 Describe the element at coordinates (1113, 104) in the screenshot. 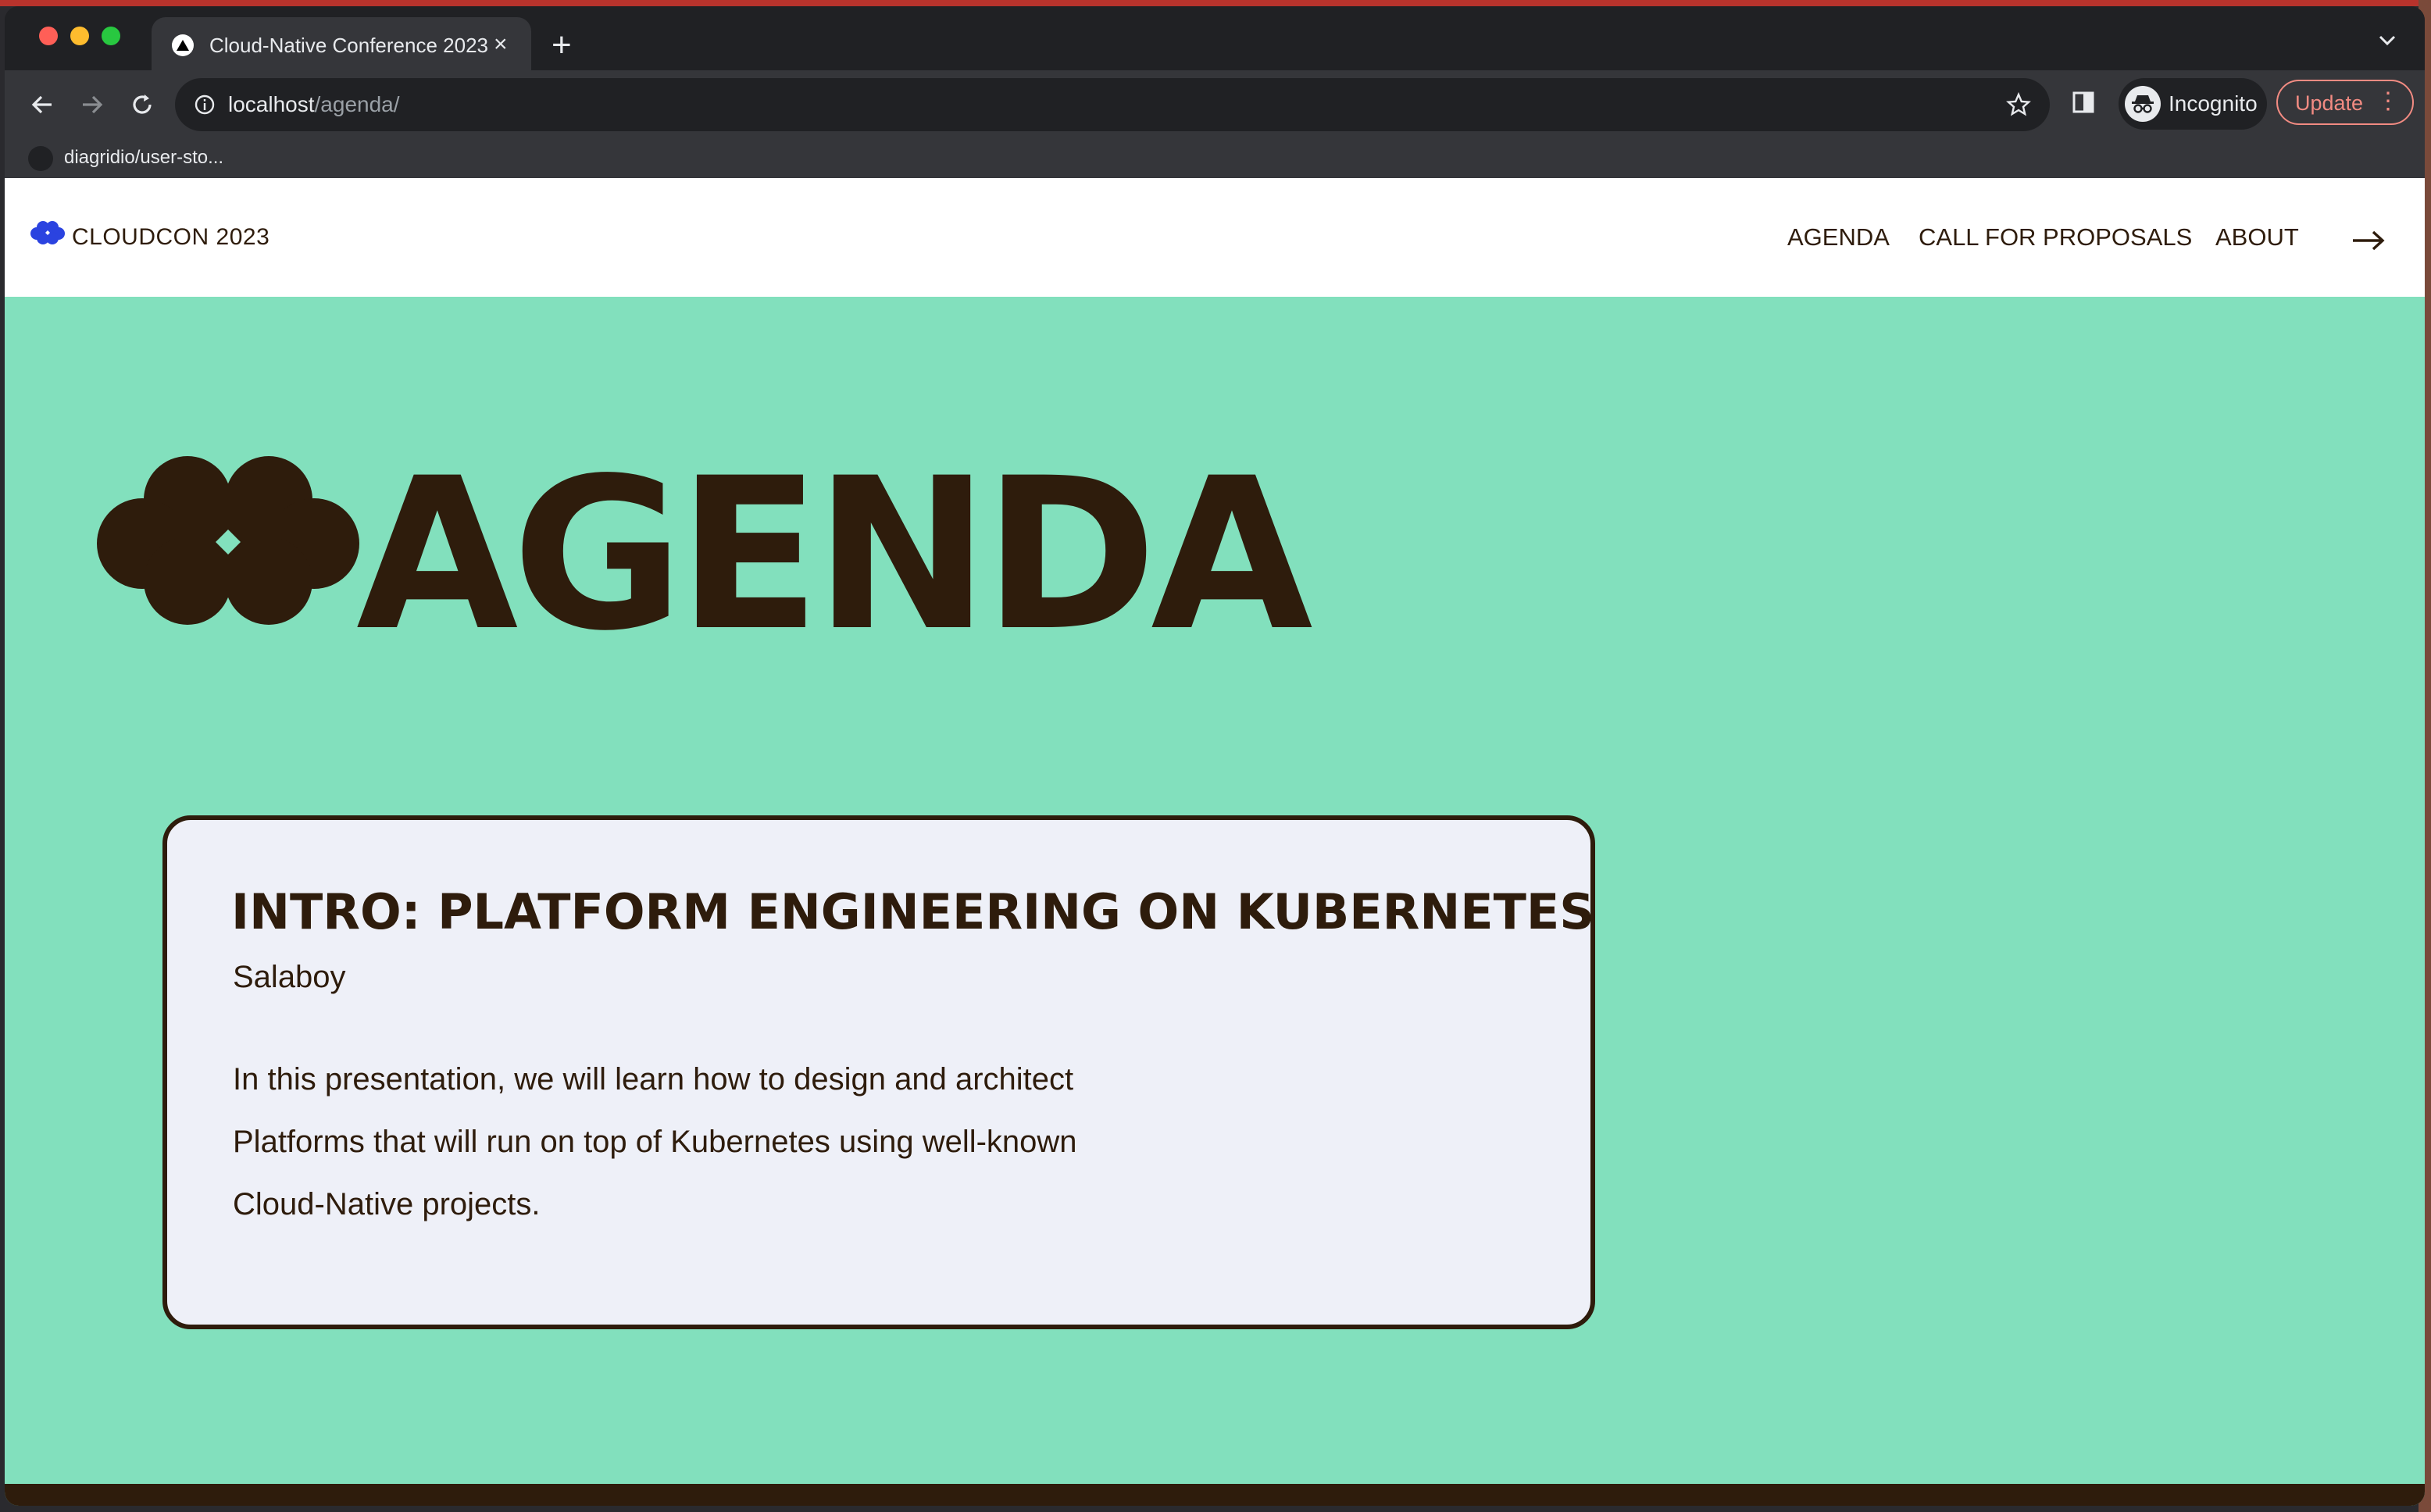

I see `address-bar: localhost/agenda/` at that location.